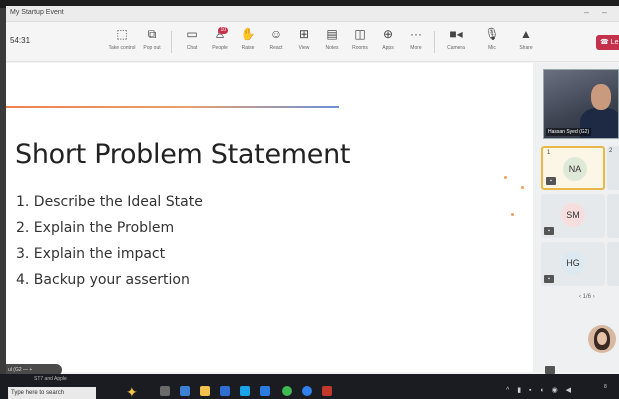  I want to click on system-tray: ^ ▮ ▪ ◖ ◉ ◀, so click(540, 390).